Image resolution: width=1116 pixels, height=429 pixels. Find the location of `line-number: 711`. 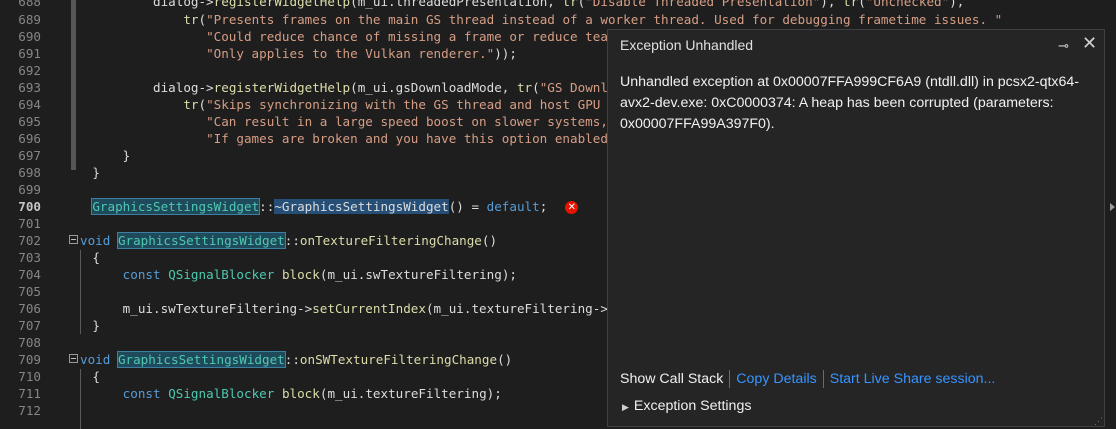

line-number: 711 is located at coordinates (29, 393).